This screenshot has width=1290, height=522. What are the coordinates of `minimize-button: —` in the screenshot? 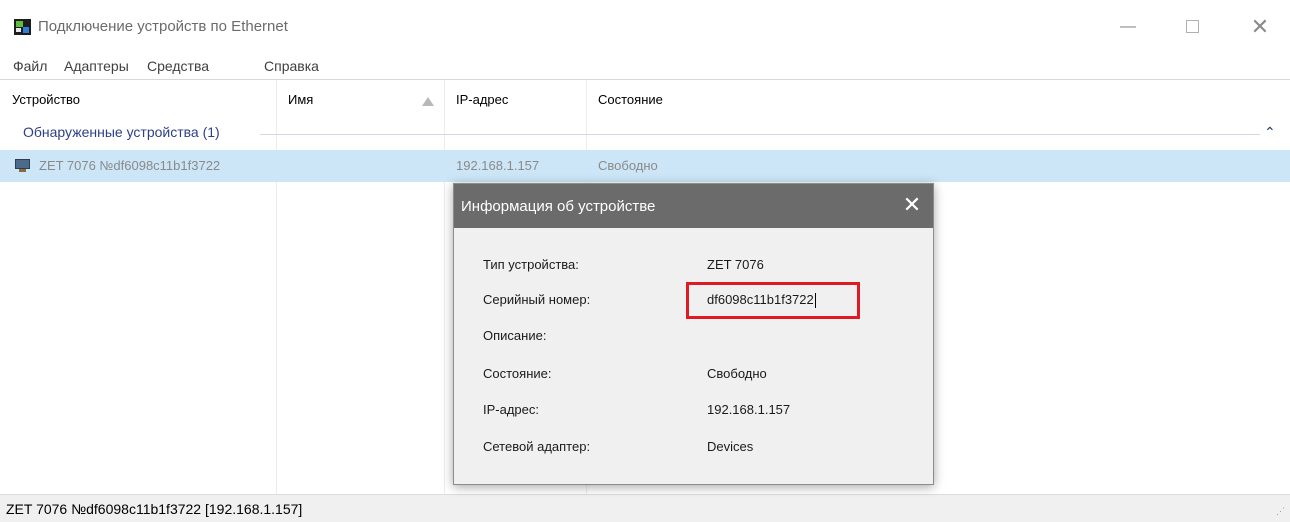 It's located at (1128, 27).